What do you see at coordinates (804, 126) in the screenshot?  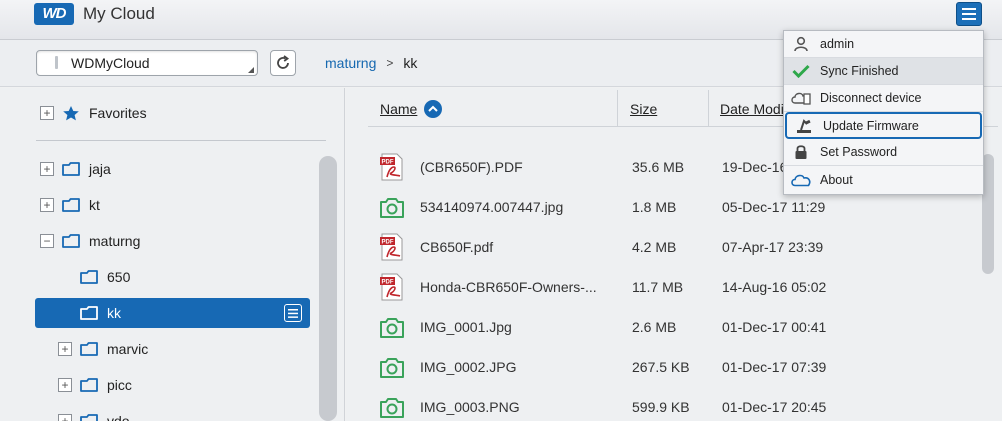 I see `firmware-icon` at bounding box center [804, 126].